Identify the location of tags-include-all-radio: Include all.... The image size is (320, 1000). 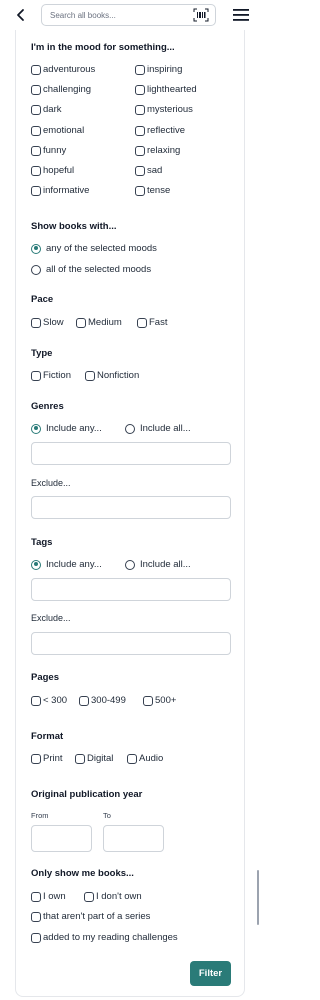
(158, 564).